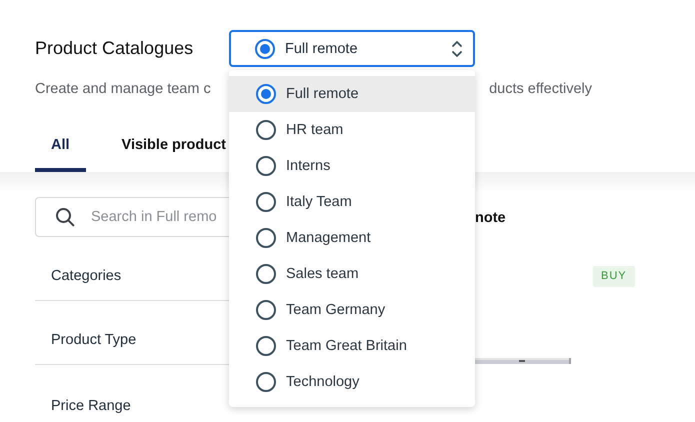 The height and width of the screenshot is (422, 695). What do you see at coordinates (490, 218) in the screenshot?
I see `product-name: note` at bounding box center [490, 218].